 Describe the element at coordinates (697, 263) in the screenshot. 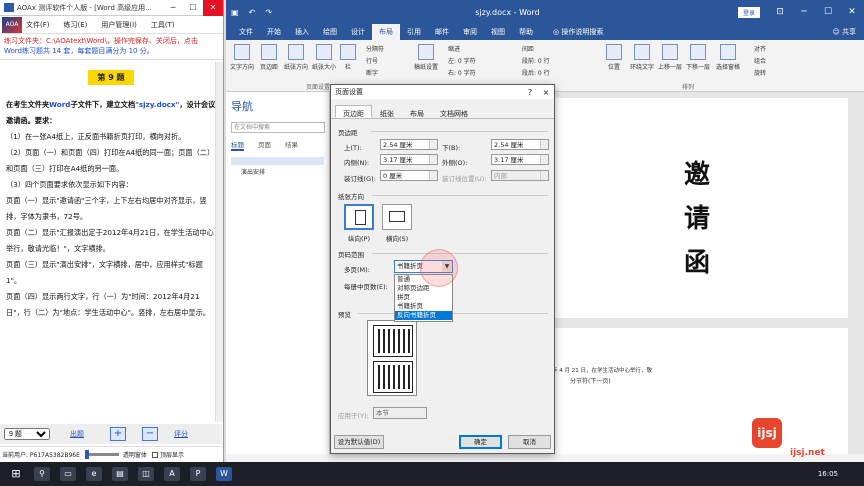

I see `invitation-char: 函` at that location.